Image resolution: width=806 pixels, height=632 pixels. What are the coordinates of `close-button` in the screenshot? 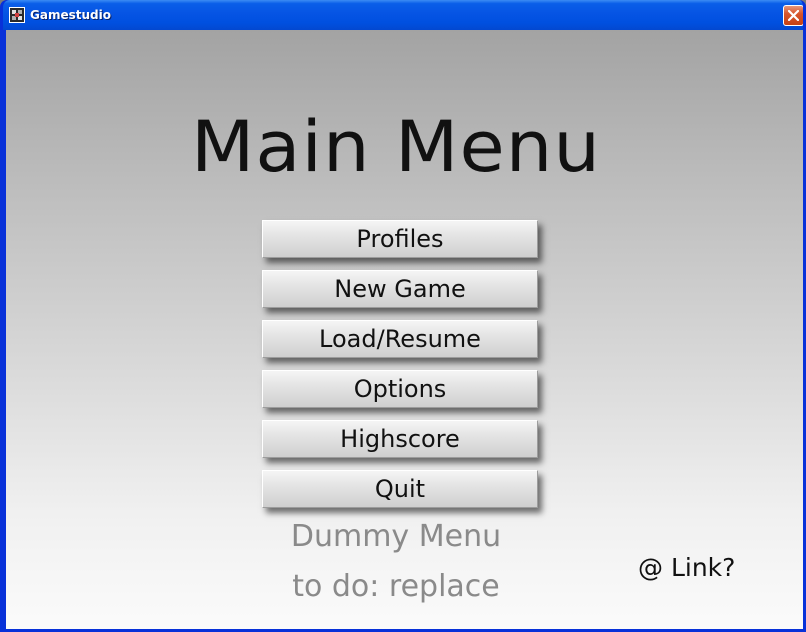 It's located at (793, 15).